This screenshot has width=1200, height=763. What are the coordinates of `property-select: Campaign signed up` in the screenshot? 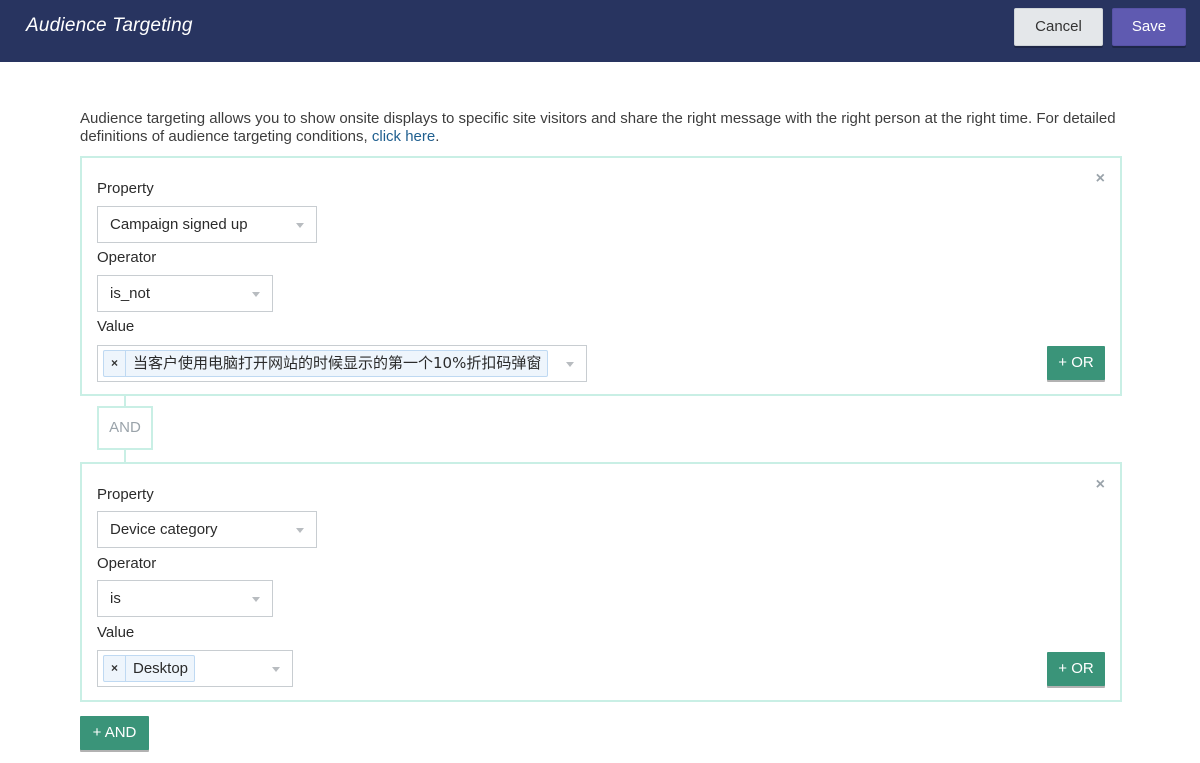 It's located at (207, 224).